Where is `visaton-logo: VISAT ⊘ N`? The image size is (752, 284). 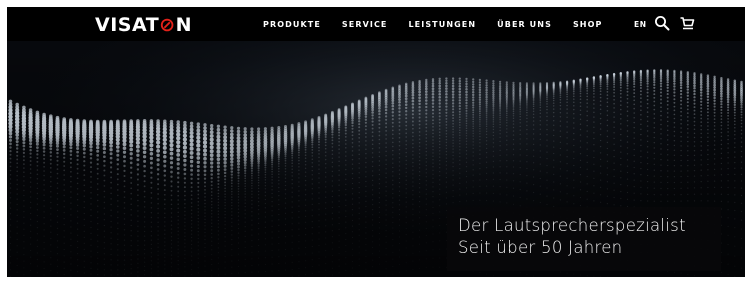 visaton-logo: VISAT ⊘ N is located at coordinates (143, 25).